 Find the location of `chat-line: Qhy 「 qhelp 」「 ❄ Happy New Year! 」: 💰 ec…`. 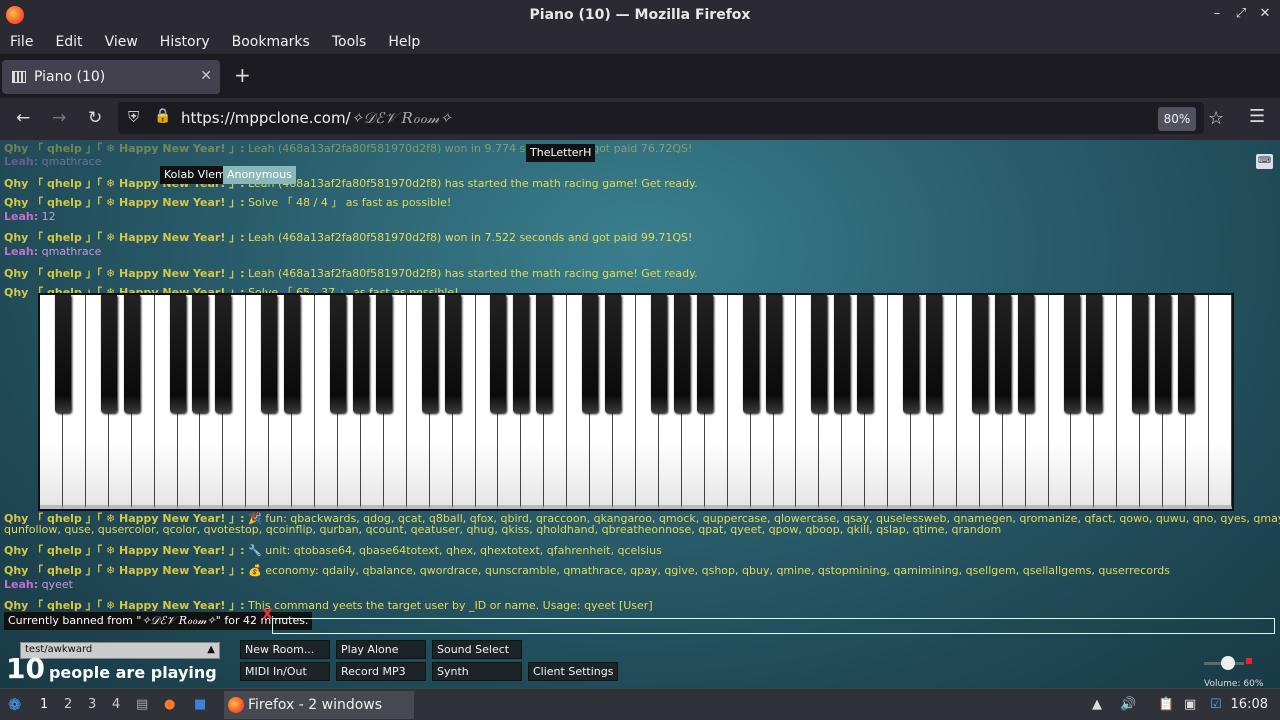

chat-line: Qhy 「 qhelp 」「 ❄ Happy New Year! 」: 💰 ec… is located at coordinates (587, 570).